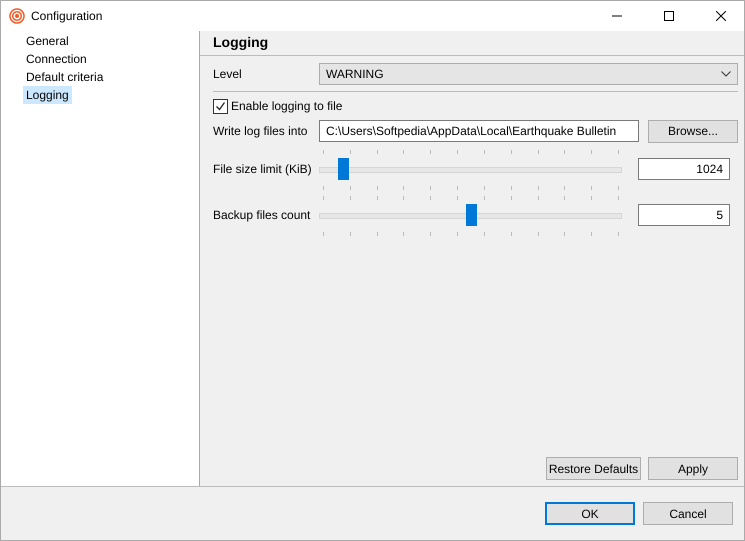 The width and height of the screenshot is (745, 541). I want to click on sidebar-item: General, so click(47, 41).